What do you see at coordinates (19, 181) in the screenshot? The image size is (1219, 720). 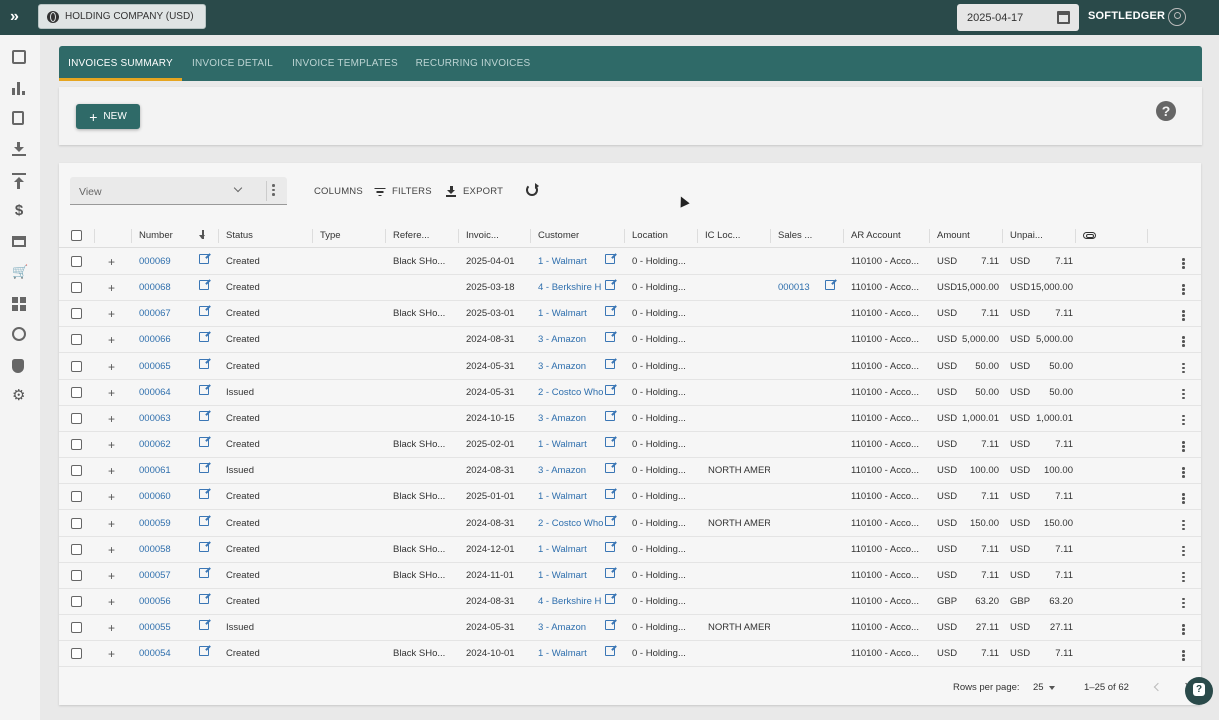 I see `upload-icon` at bounding box center [19, 181].